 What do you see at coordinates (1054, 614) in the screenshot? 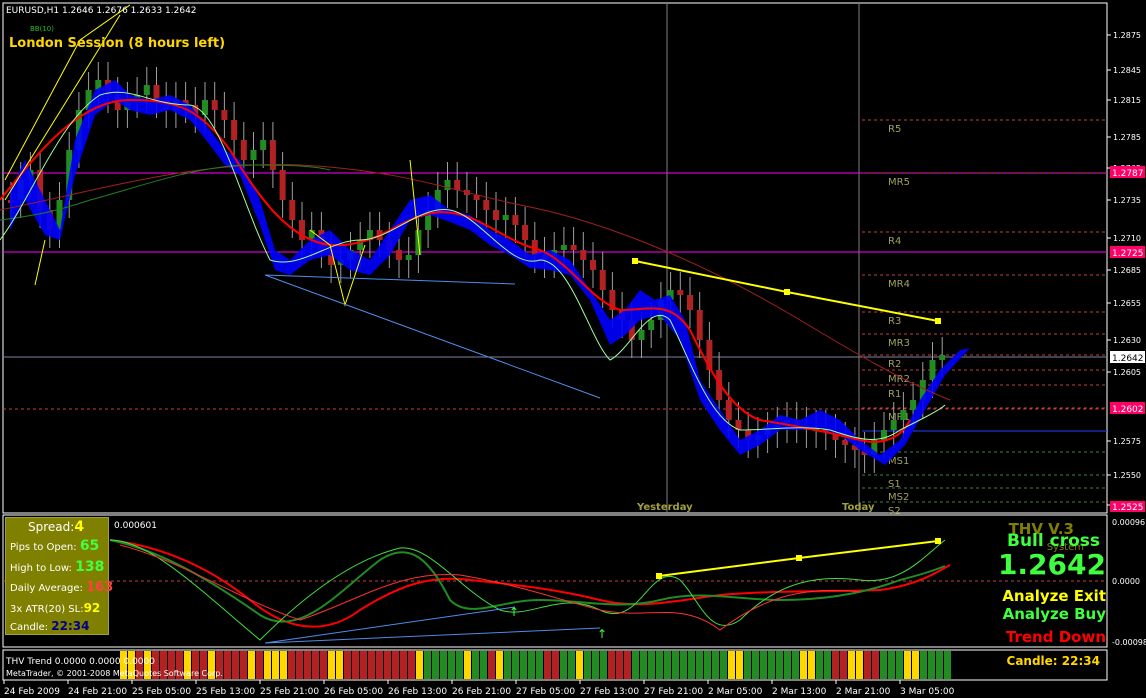
I see `analyze-buy: Analyze Buy` at bounding box center [1054, 614].